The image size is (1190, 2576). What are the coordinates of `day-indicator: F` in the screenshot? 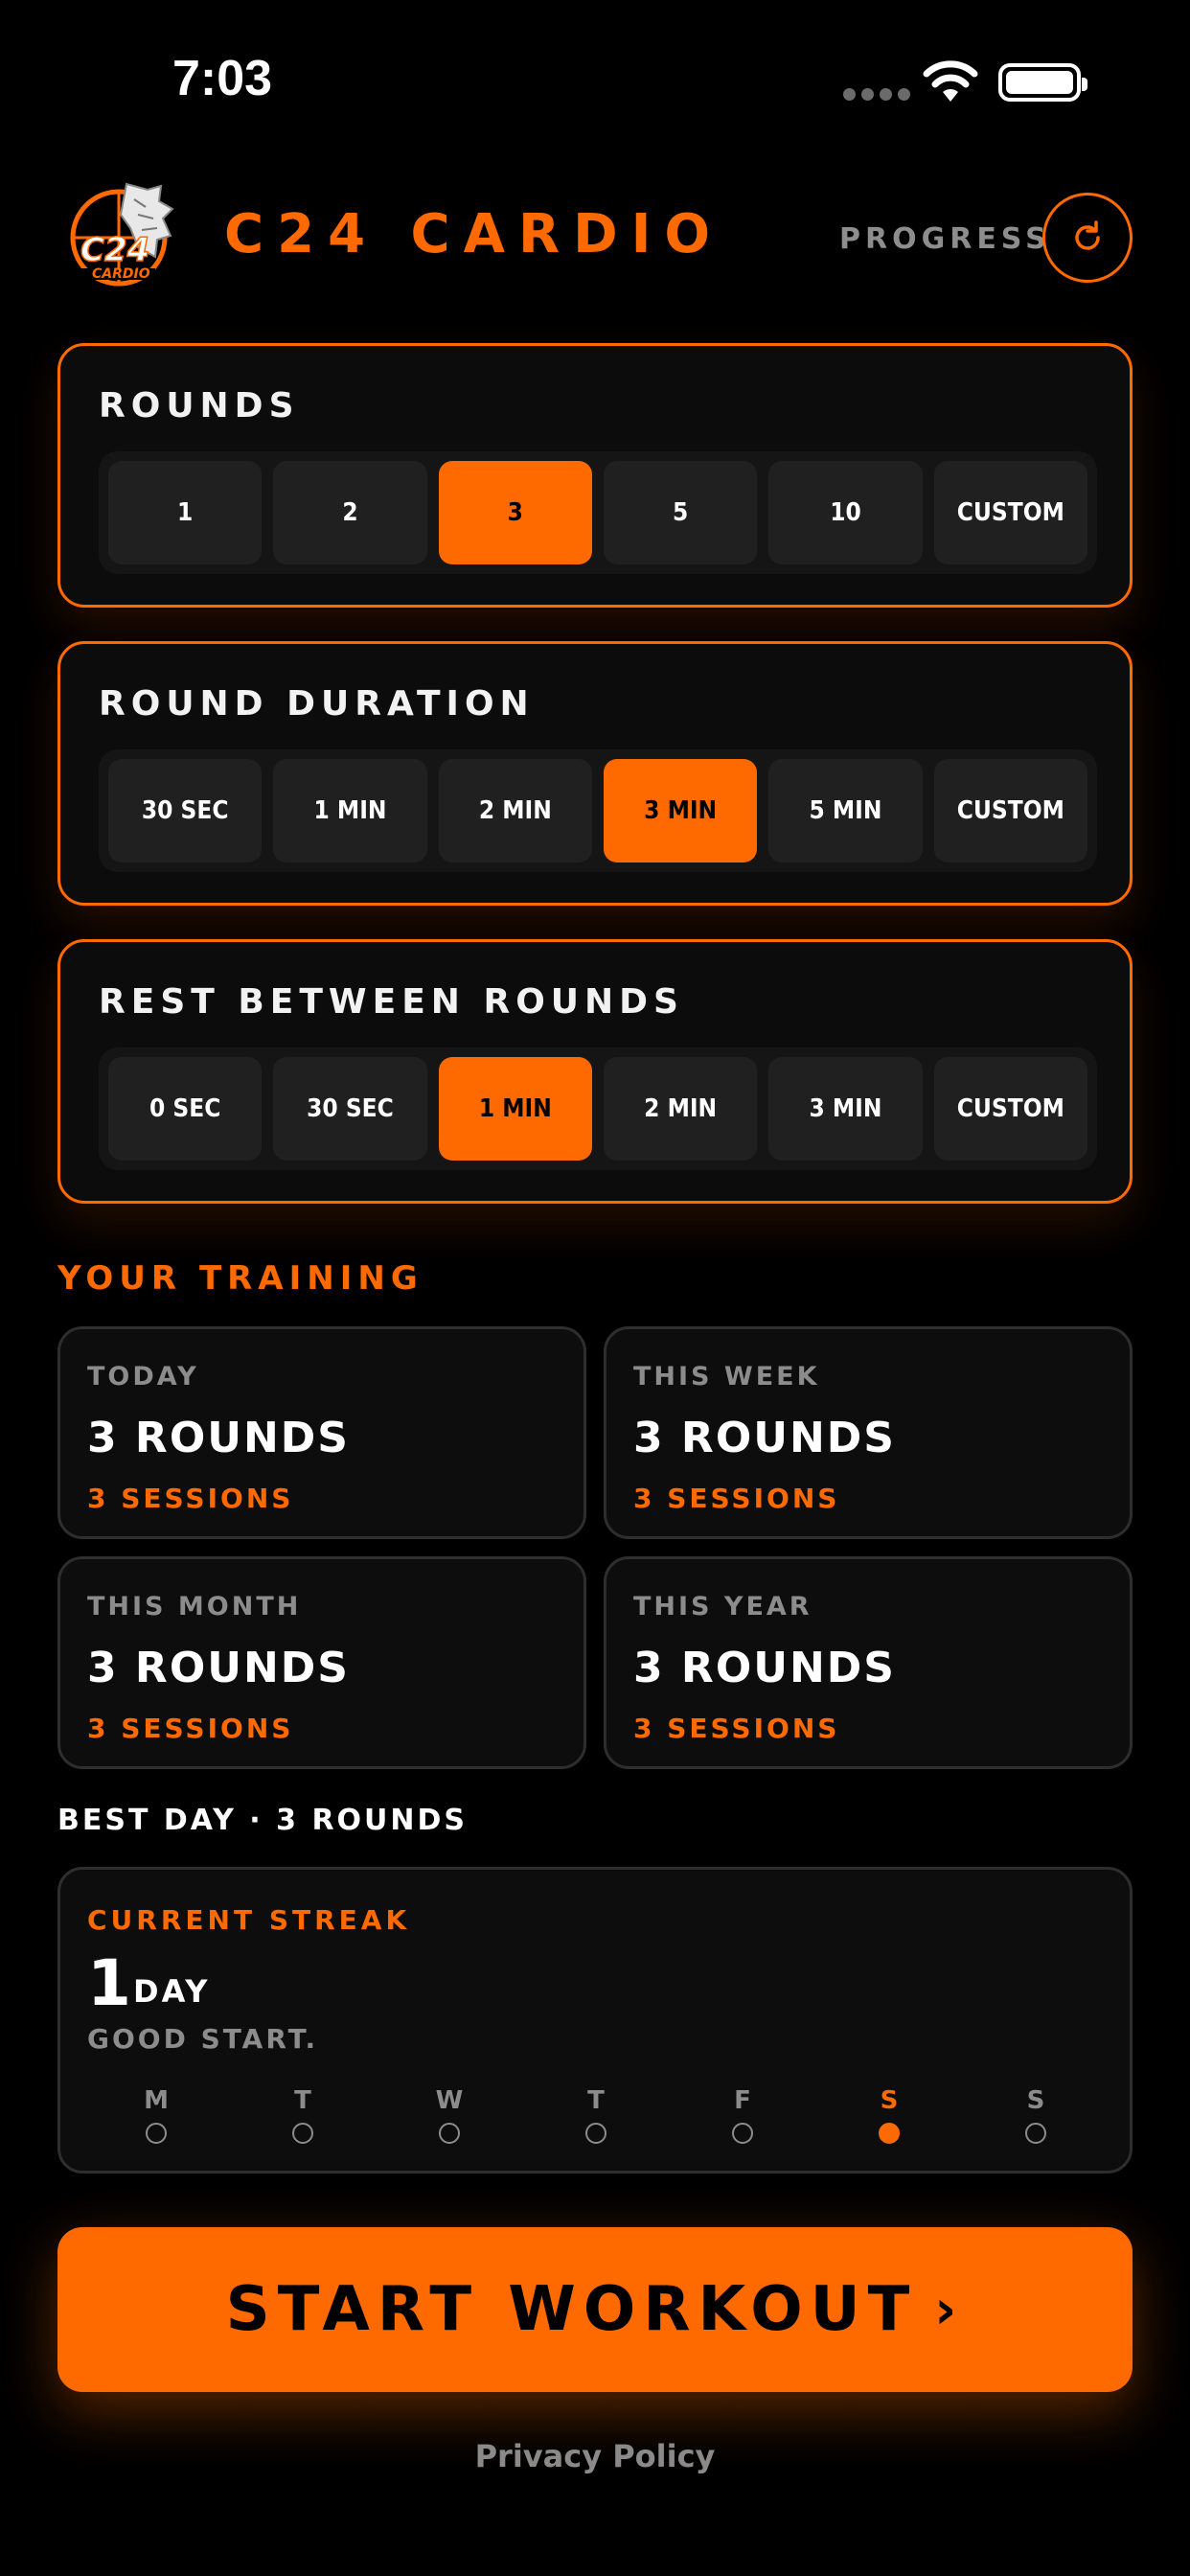 It's located at (743, 2115).